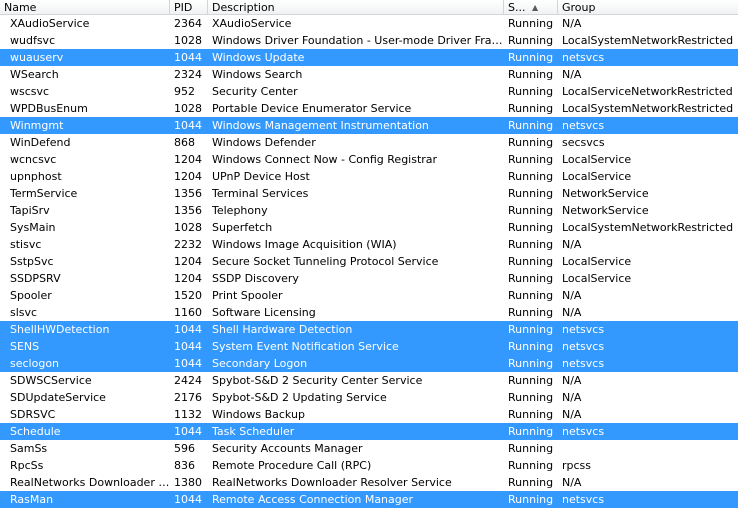 The height and width of the screenshot is (512, 738). What do you see at coordinates (188, 295) in the screenshot?
I see `cell-pid: 1520` at bounding box center [188, 295].